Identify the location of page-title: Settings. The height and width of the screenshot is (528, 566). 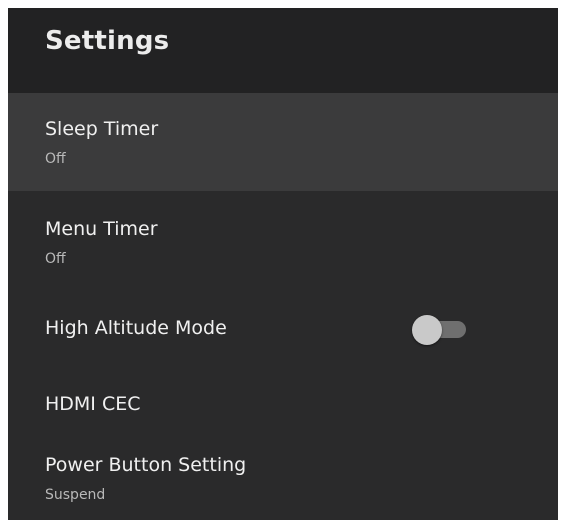
(107, 41).